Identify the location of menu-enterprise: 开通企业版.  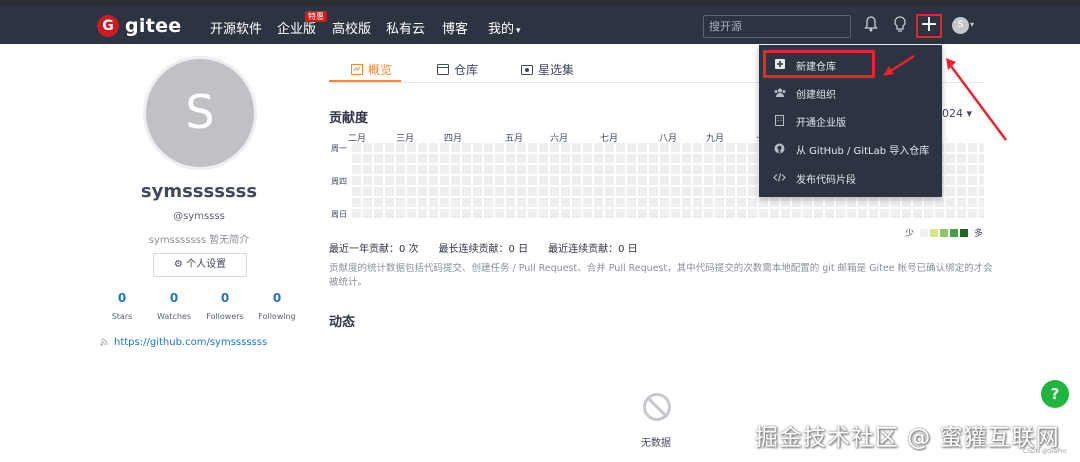
(809, 121).